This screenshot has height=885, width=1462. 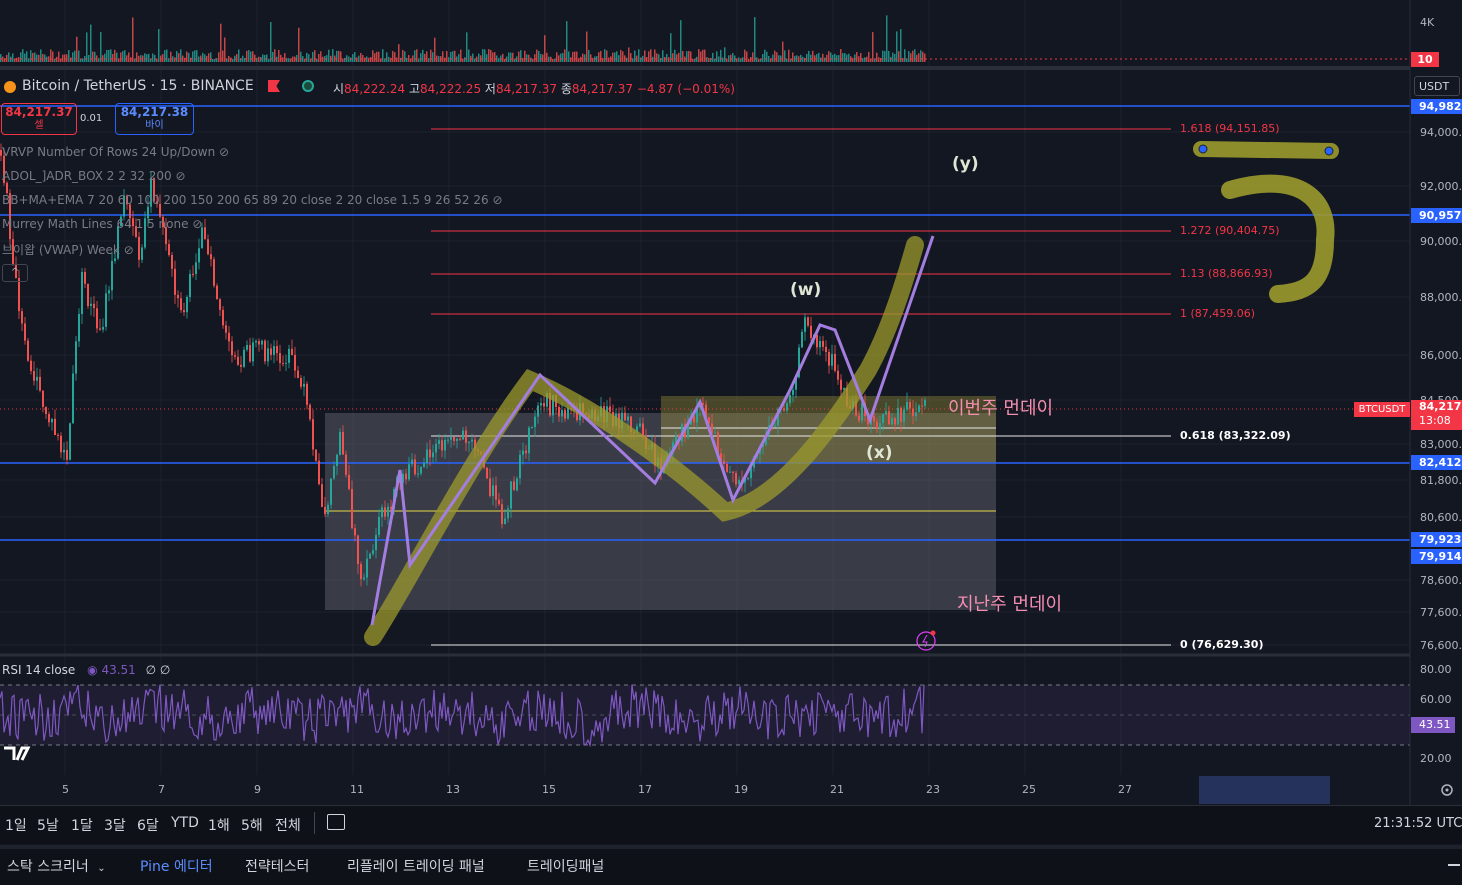 I want to click on tab-strategy-tester: 전략테스터, so click(x=277, y=866).